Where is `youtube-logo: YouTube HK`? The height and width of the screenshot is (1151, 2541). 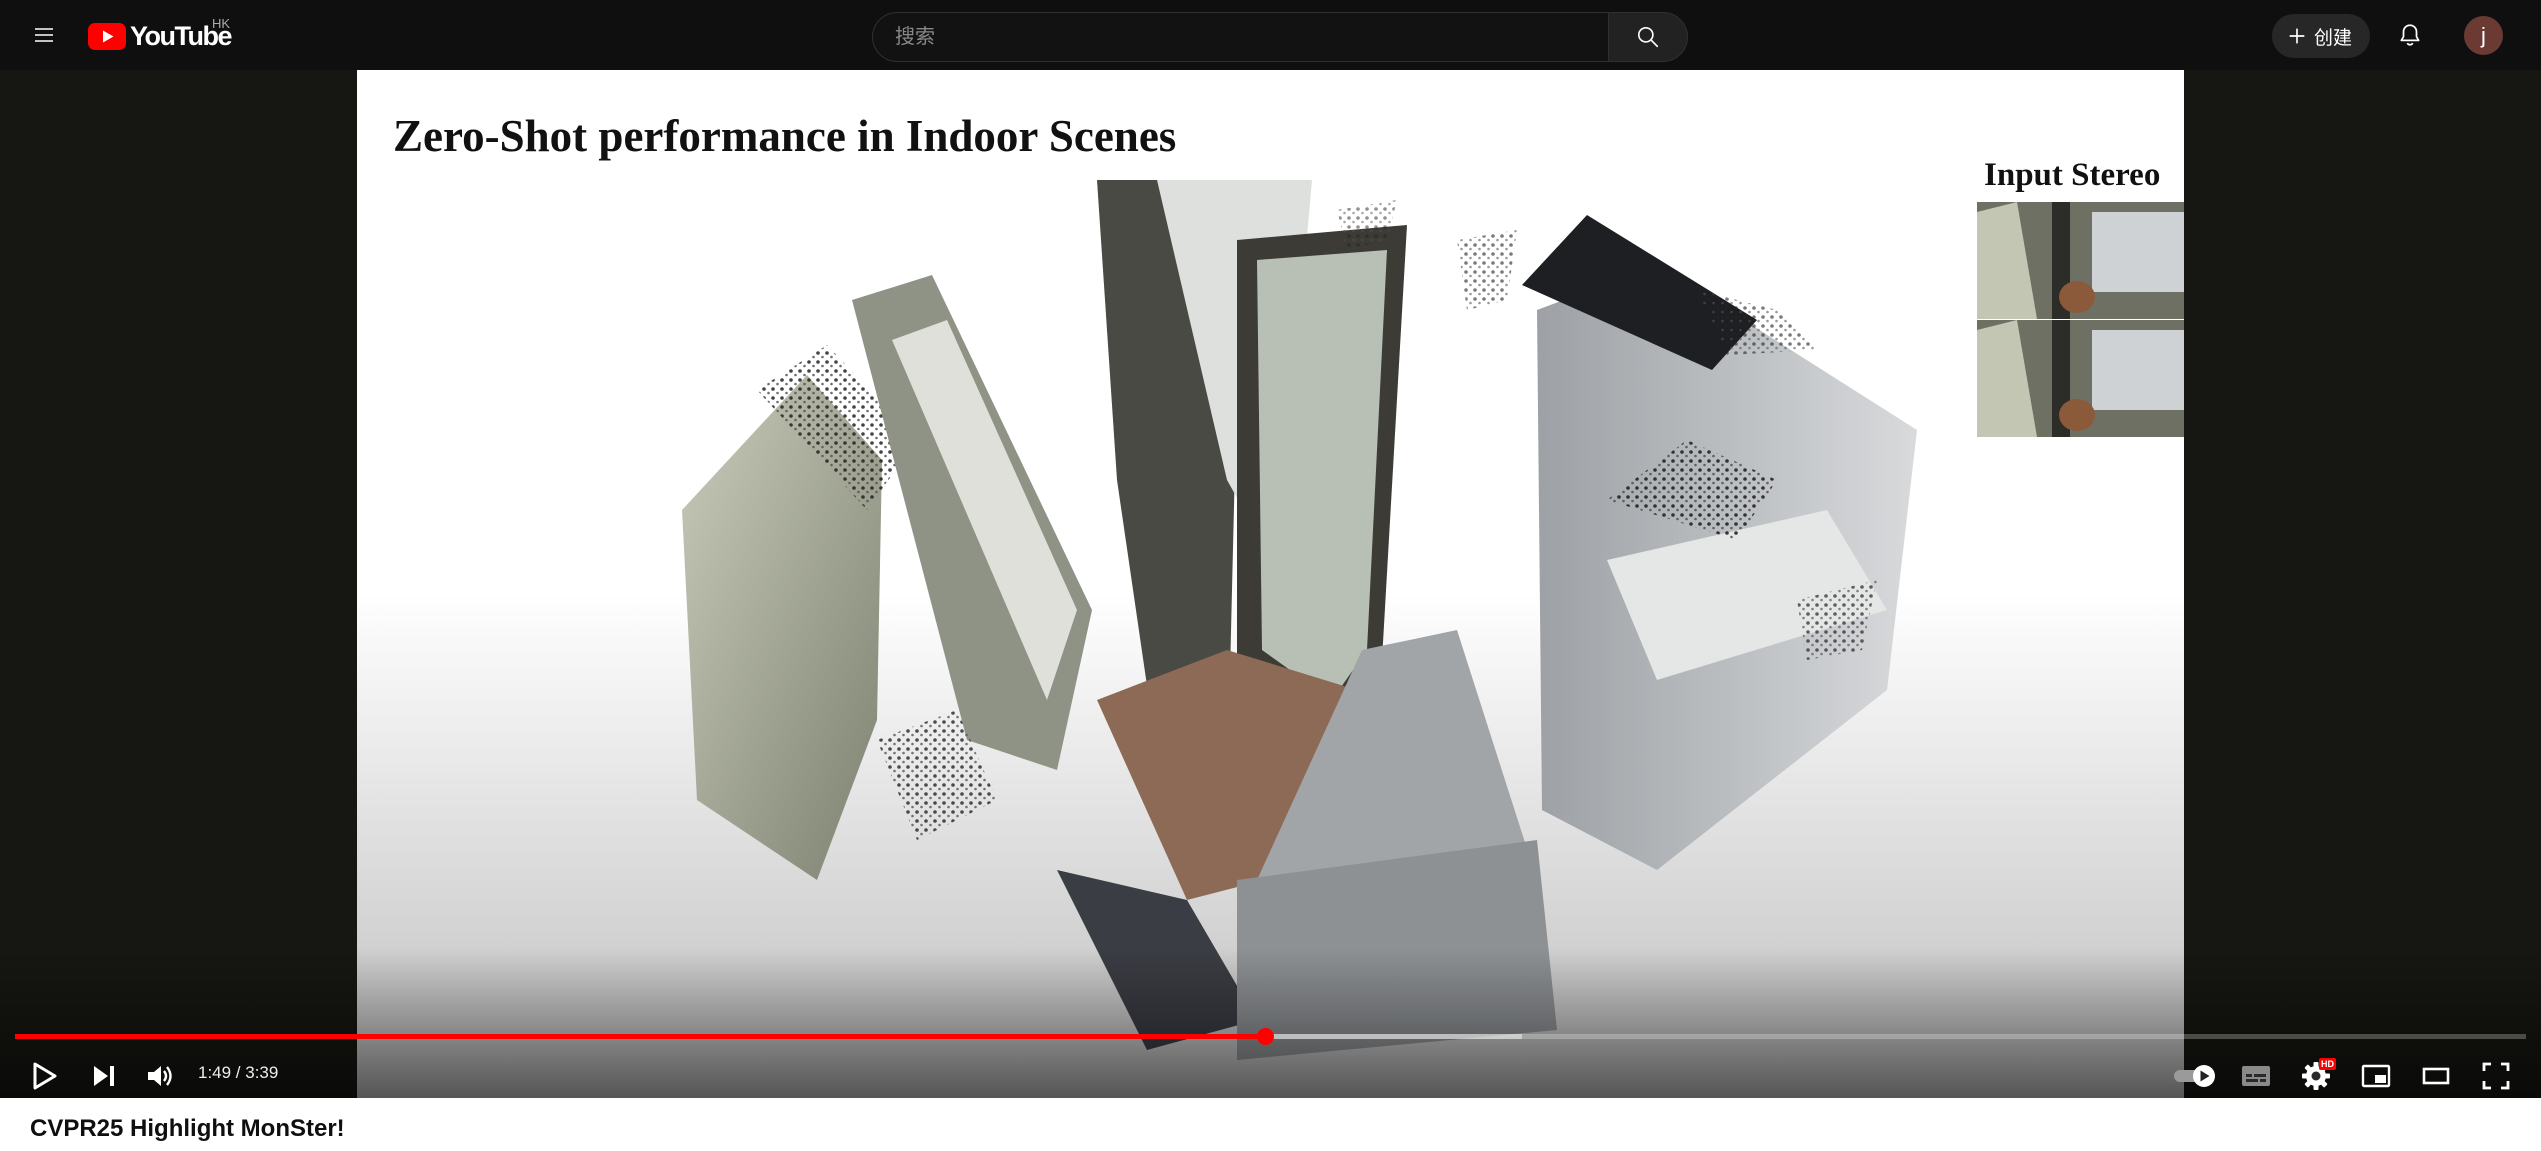 youtube-logo: YouTube HK is located at coordinates (160, 33).